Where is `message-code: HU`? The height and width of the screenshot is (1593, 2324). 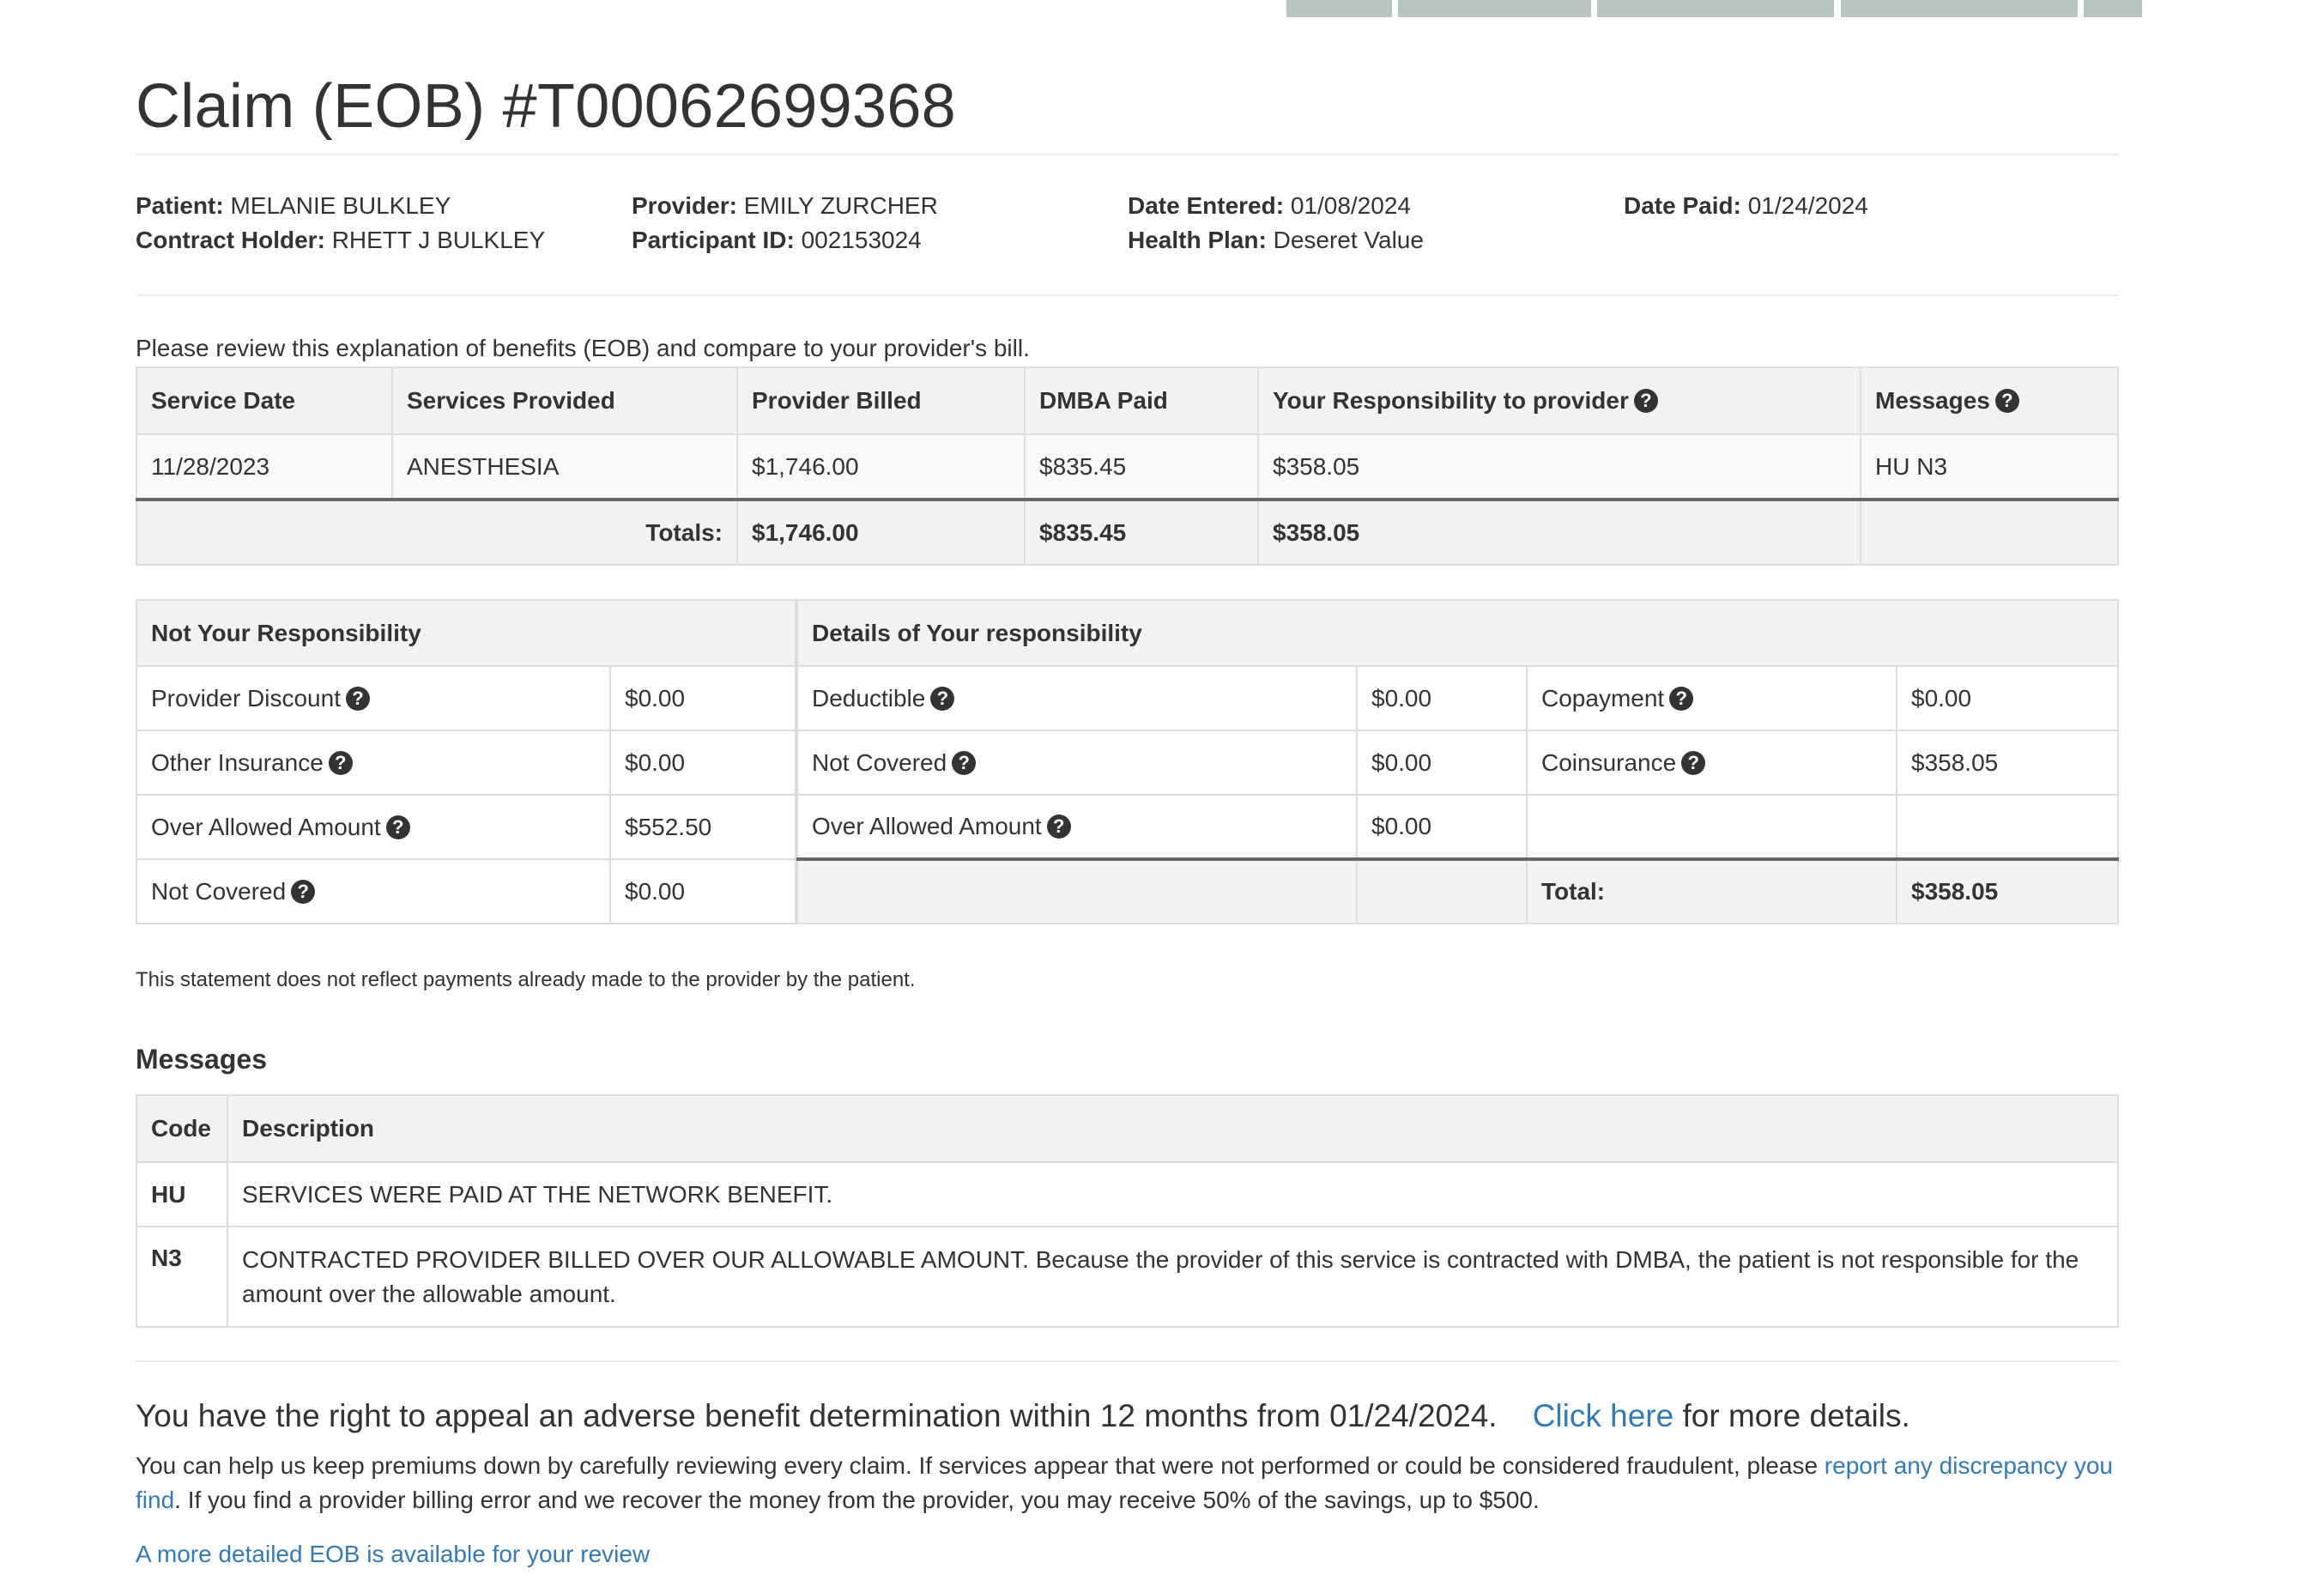 message-code: HU is located at coordinates (182, 1194).